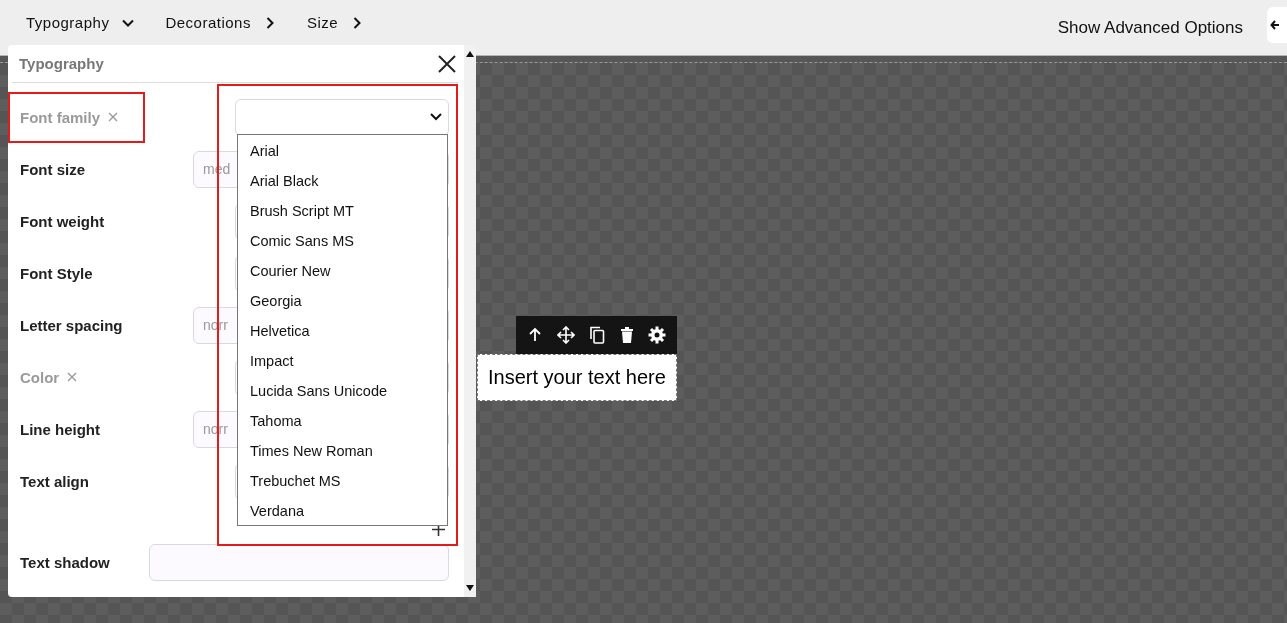 The width and height of the screenshot is (1287, 623). What do you see at coordinates (61, 63) in the screenshot?
I see `panel-title: Typography` at bounding box center [61, 63].